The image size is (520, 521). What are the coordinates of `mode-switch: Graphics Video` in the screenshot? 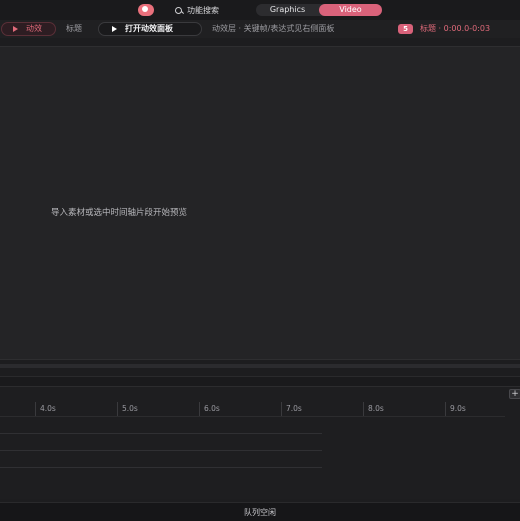 It's located at (319, 10).